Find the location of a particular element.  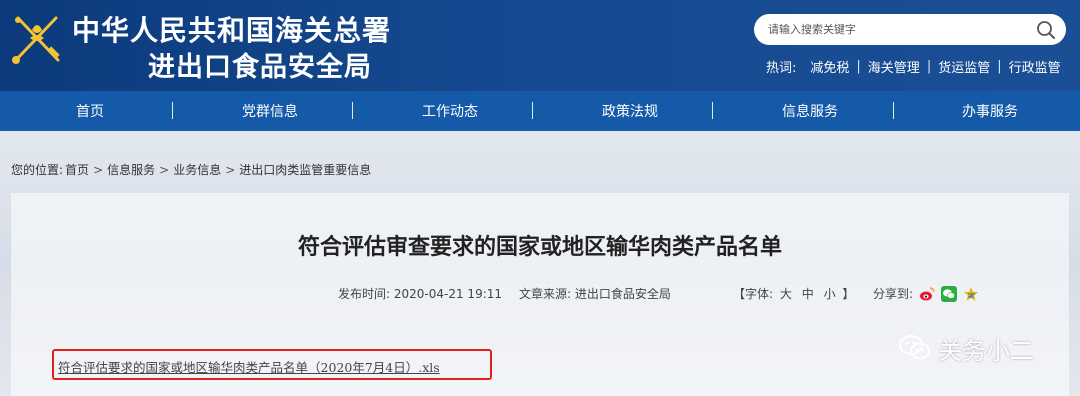

source-info: 文章来源: 进出口食品安全局 is located at coordinates (595, 293).